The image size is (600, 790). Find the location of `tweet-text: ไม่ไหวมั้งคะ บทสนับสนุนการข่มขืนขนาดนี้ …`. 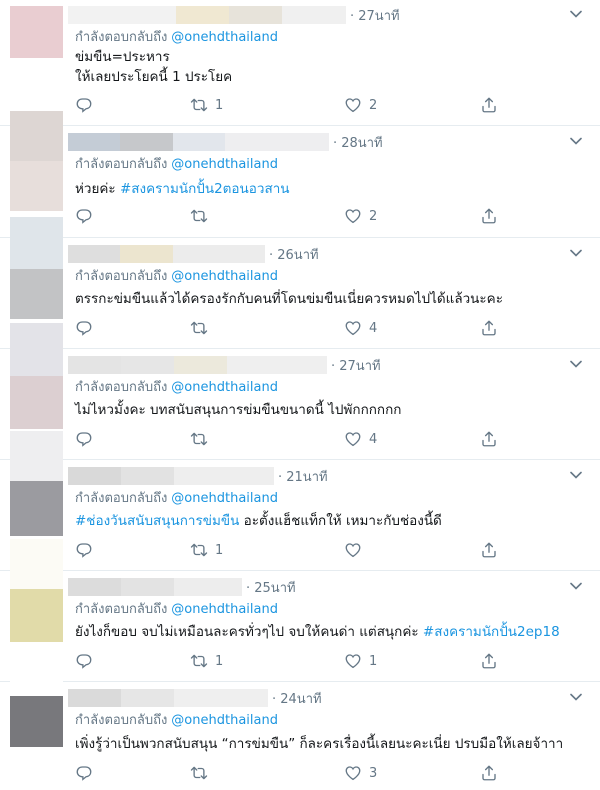

tweet-text: ไม่ไหวมั้งคะ บทสนับสนุนการข่มขืนขนาดนี้ … is located at coordinates (238, 410).